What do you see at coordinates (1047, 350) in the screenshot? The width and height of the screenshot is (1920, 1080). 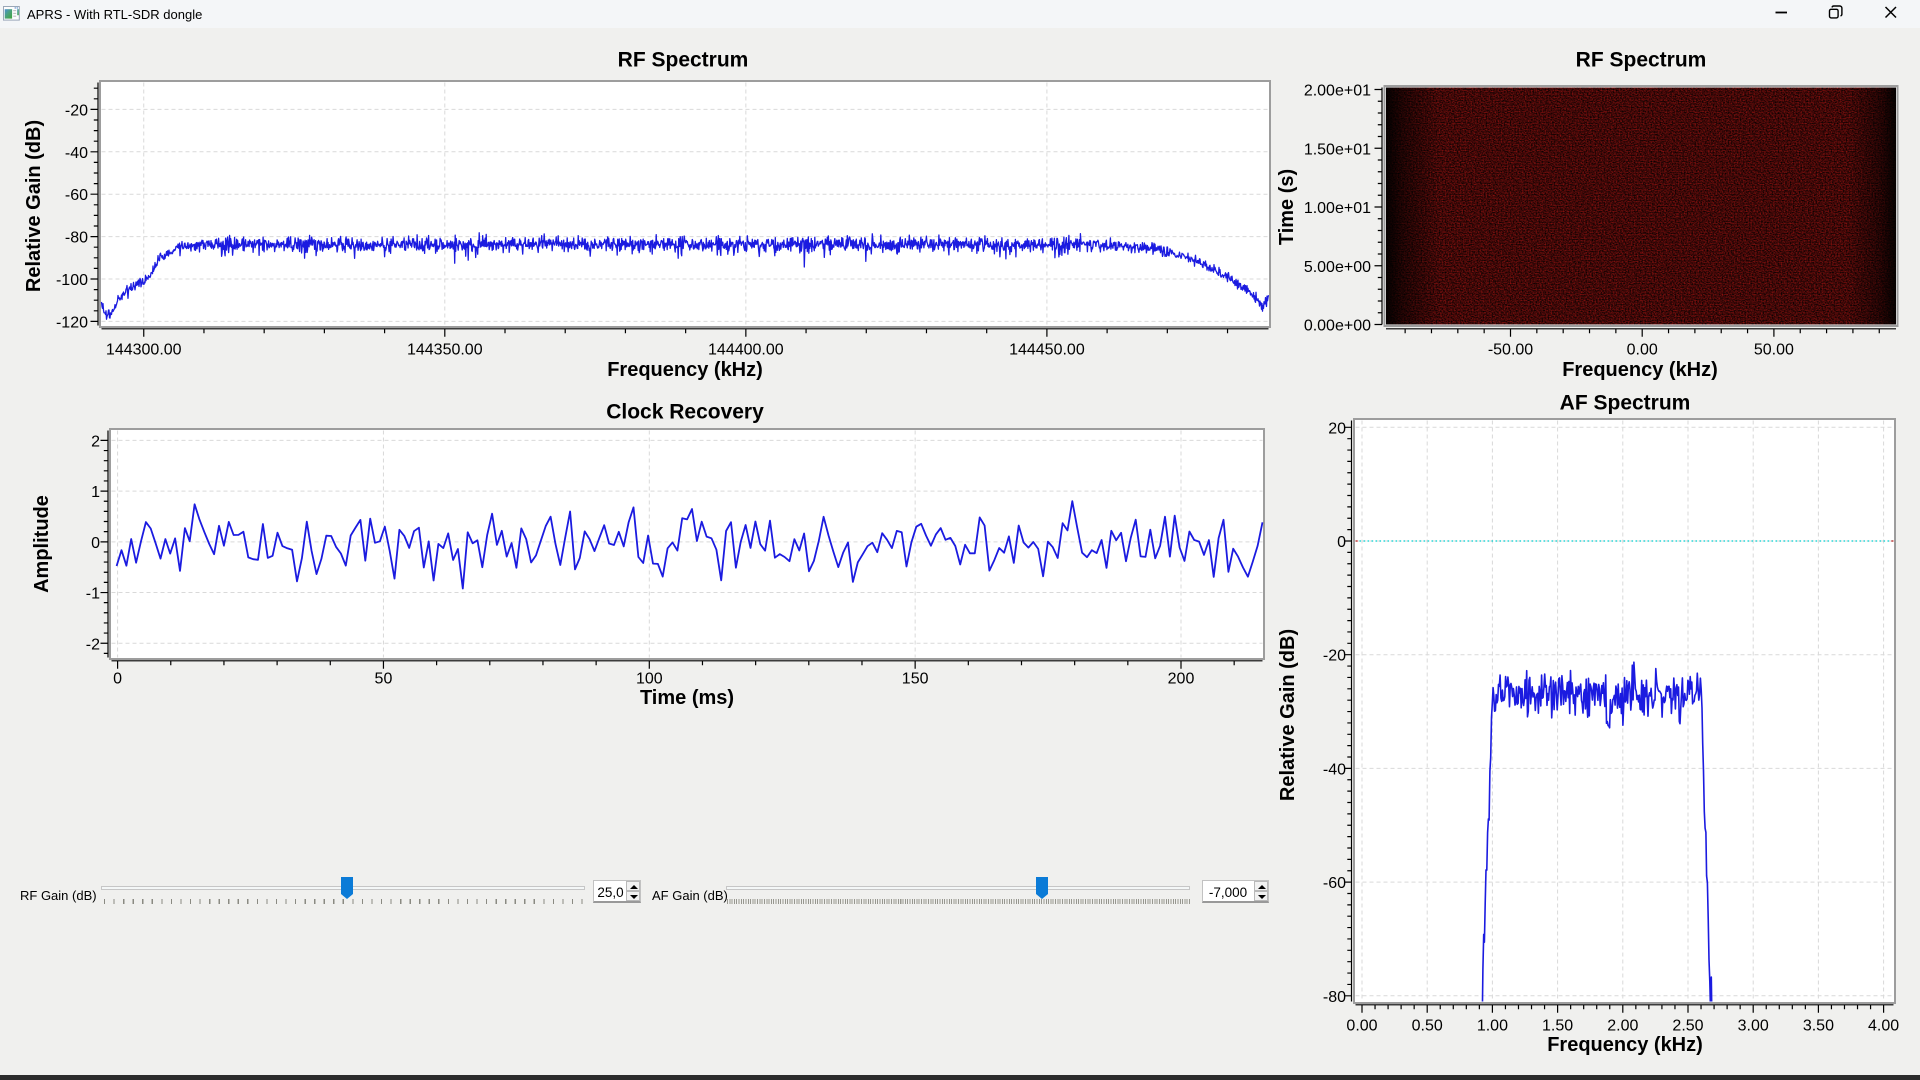 I see `svg-text: 144450.00` at bounding box center [1047, 350].